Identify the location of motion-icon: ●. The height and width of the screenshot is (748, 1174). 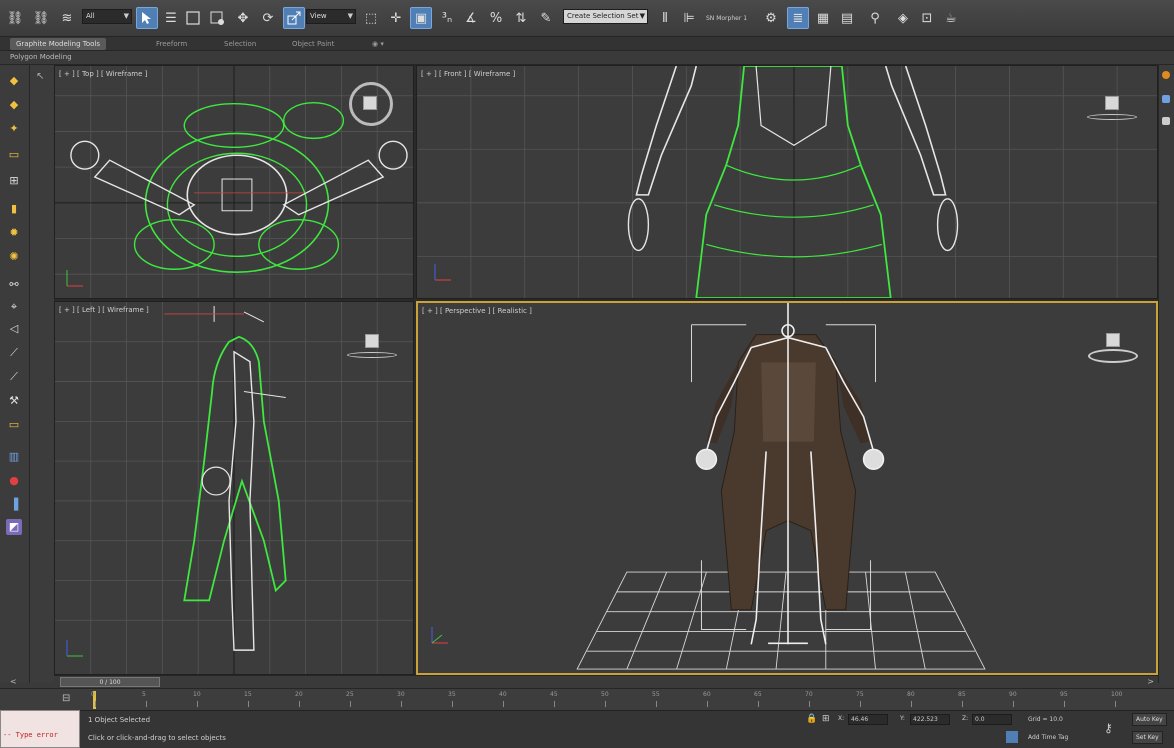
(14, 481).